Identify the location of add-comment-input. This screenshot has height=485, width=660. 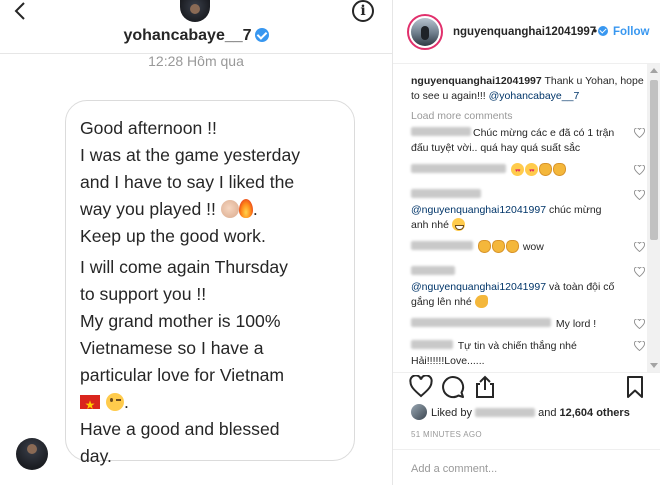
(526, 469).